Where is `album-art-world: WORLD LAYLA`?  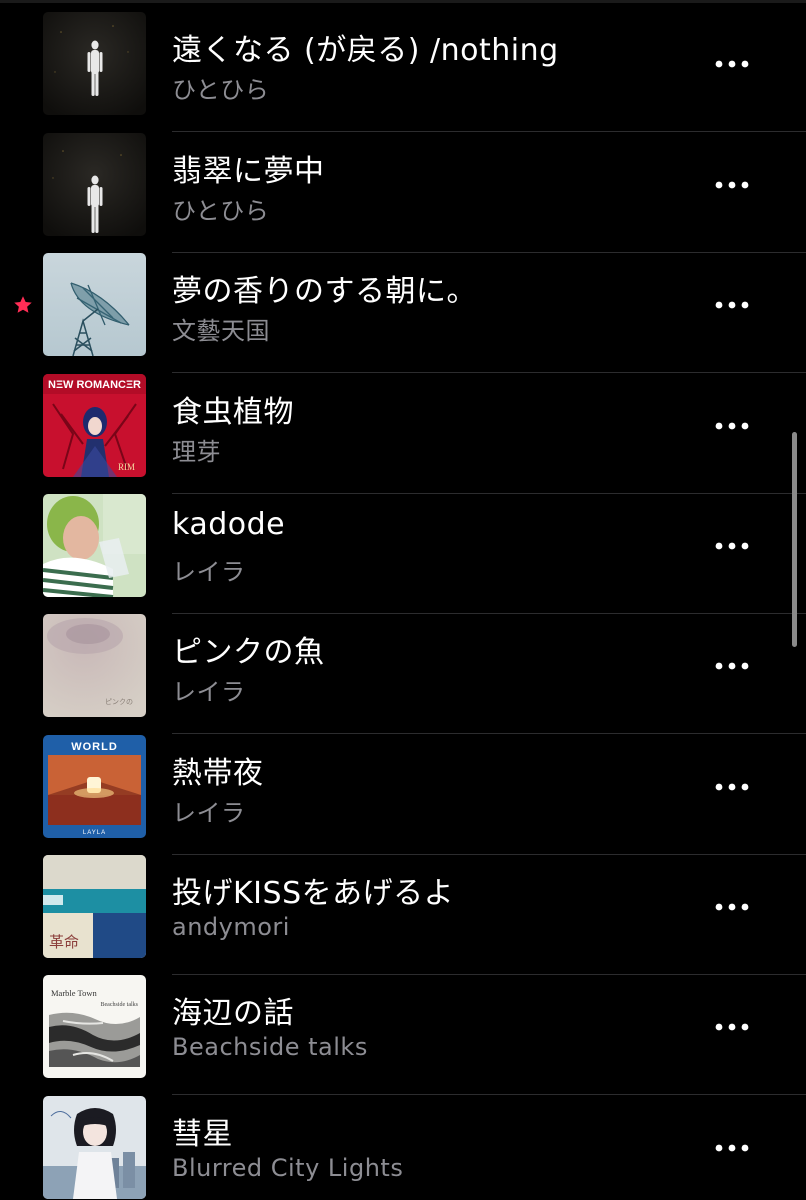
album-art-world: WORLD LAYLA is located at coordinates (94, 786).